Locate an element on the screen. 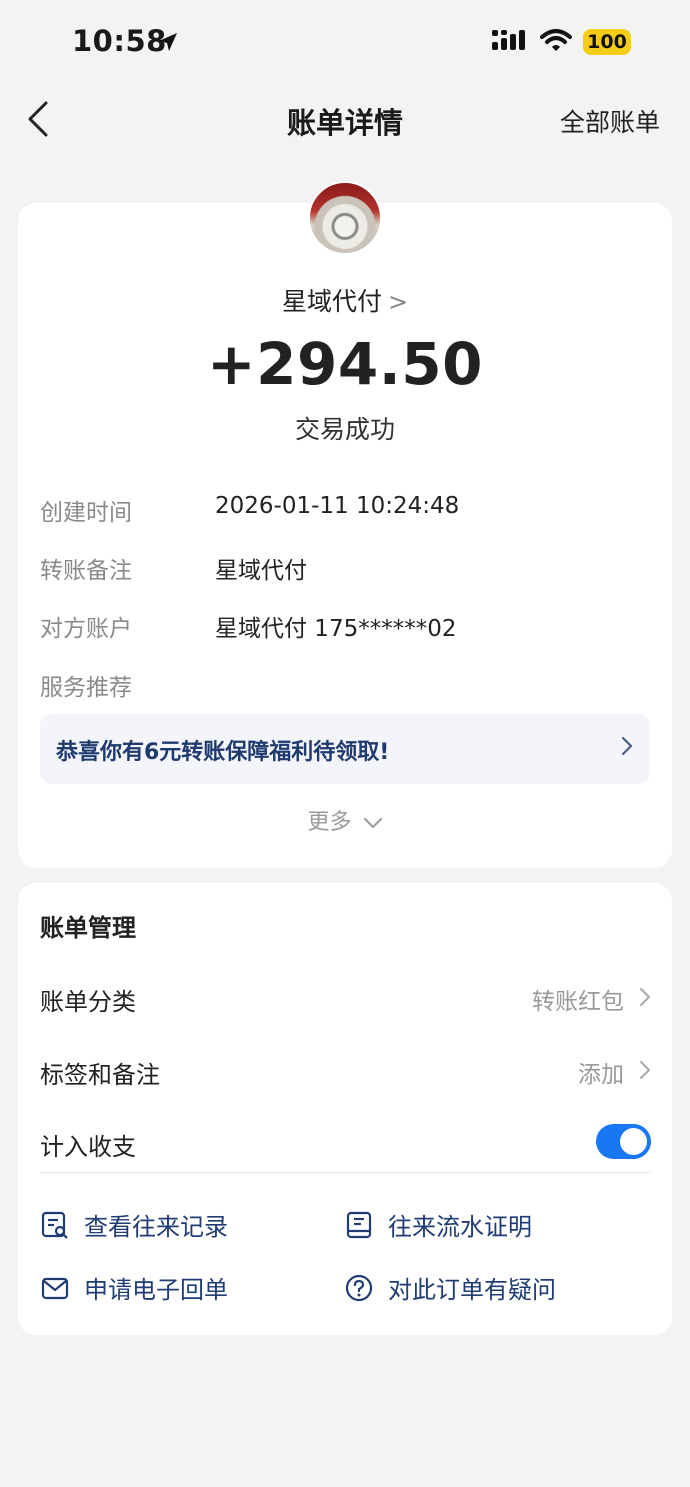 The height and width of the screenshot is (1487, 690). divider is located at coordinates (345, 1172).